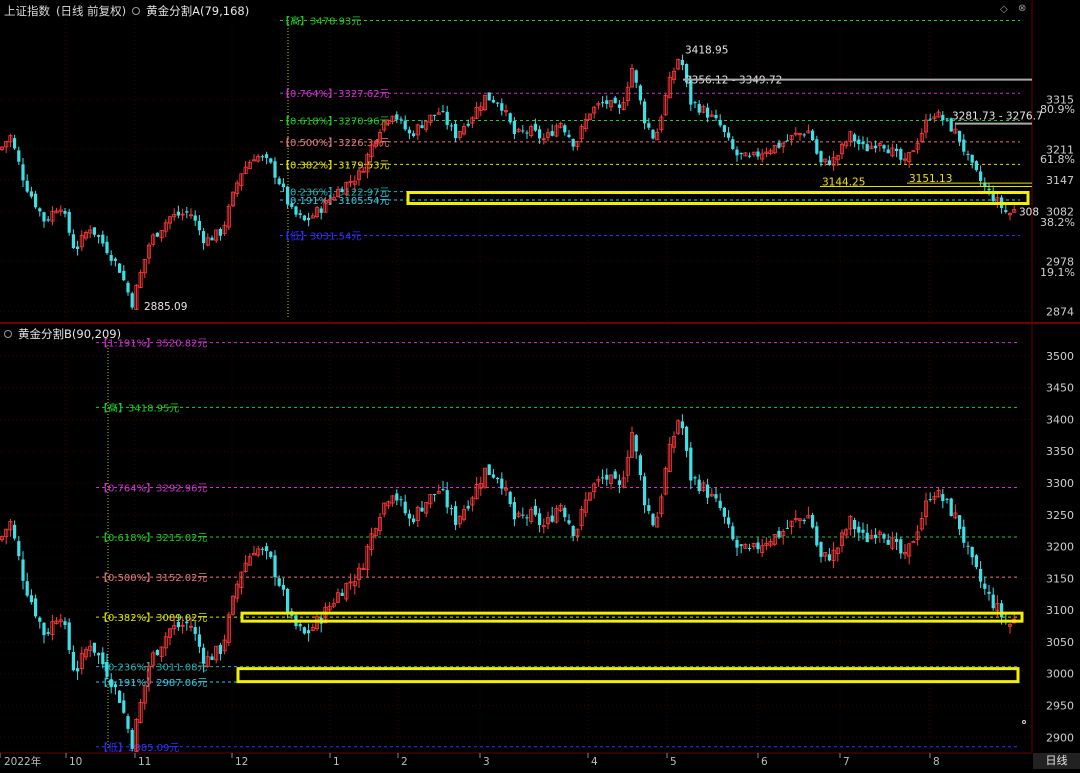 The image size is (1080, 773). Describe the element at coordinates (1004, 9) in the screenshot. I see `restore-icon: ◇` at that location.